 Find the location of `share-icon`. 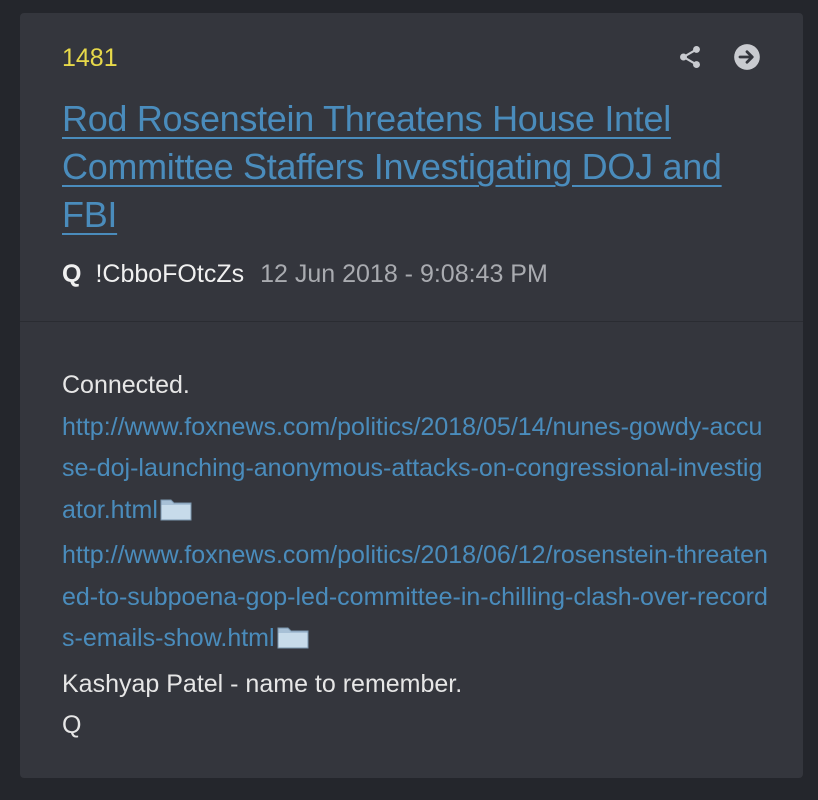

share-icon is located at coordinates (690, 57).